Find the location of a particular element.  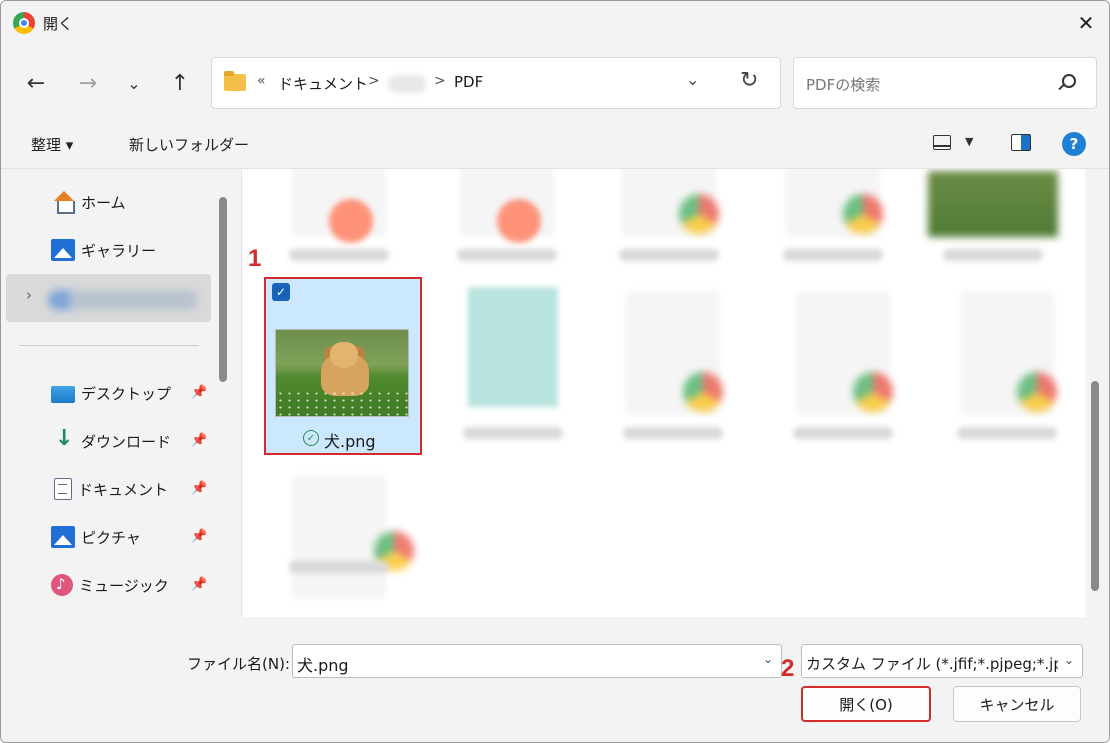

back-button: ← is located at coordinates (36, 83).